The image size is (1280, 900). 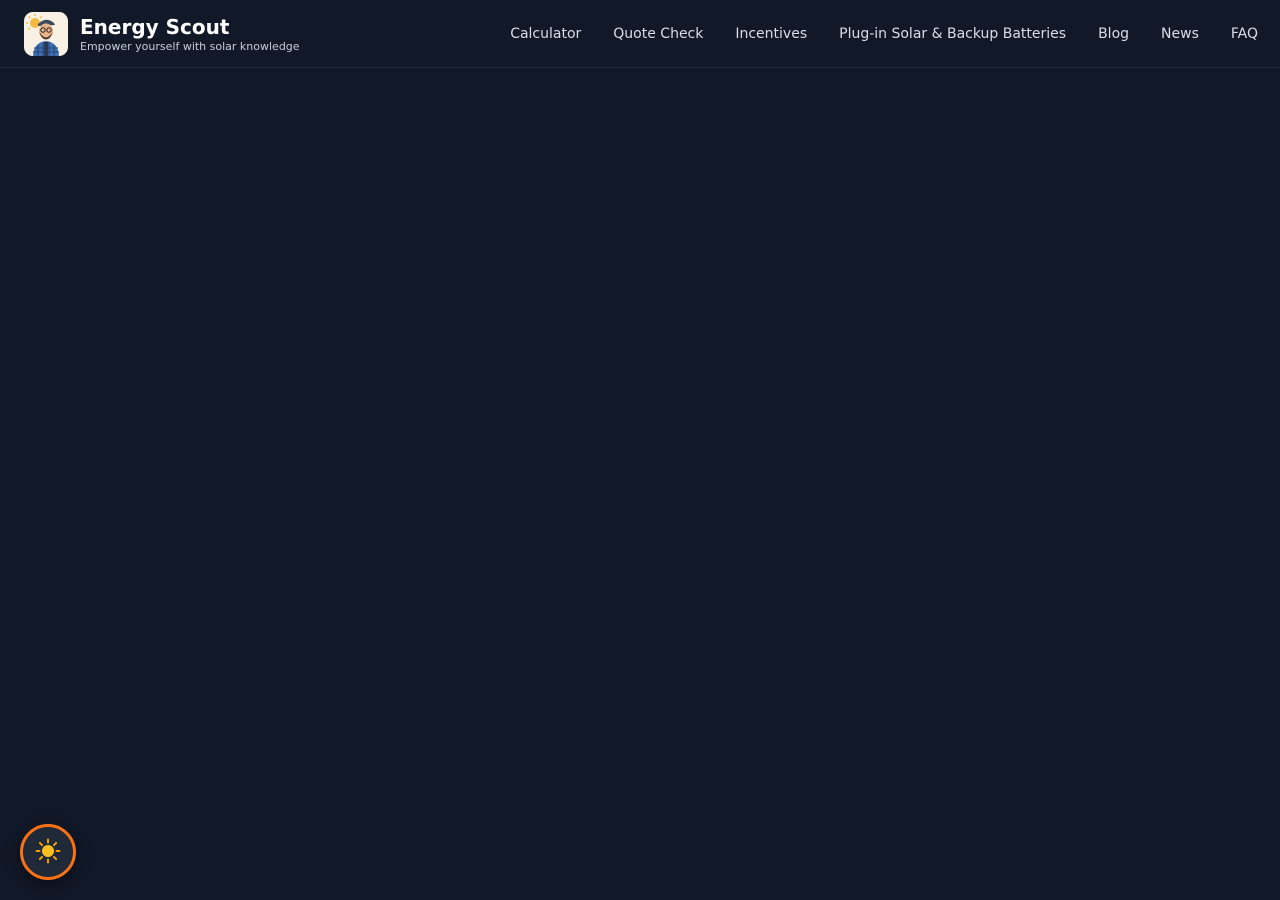 I want to click on theme-toggle-button, so click(x=48, y=852).